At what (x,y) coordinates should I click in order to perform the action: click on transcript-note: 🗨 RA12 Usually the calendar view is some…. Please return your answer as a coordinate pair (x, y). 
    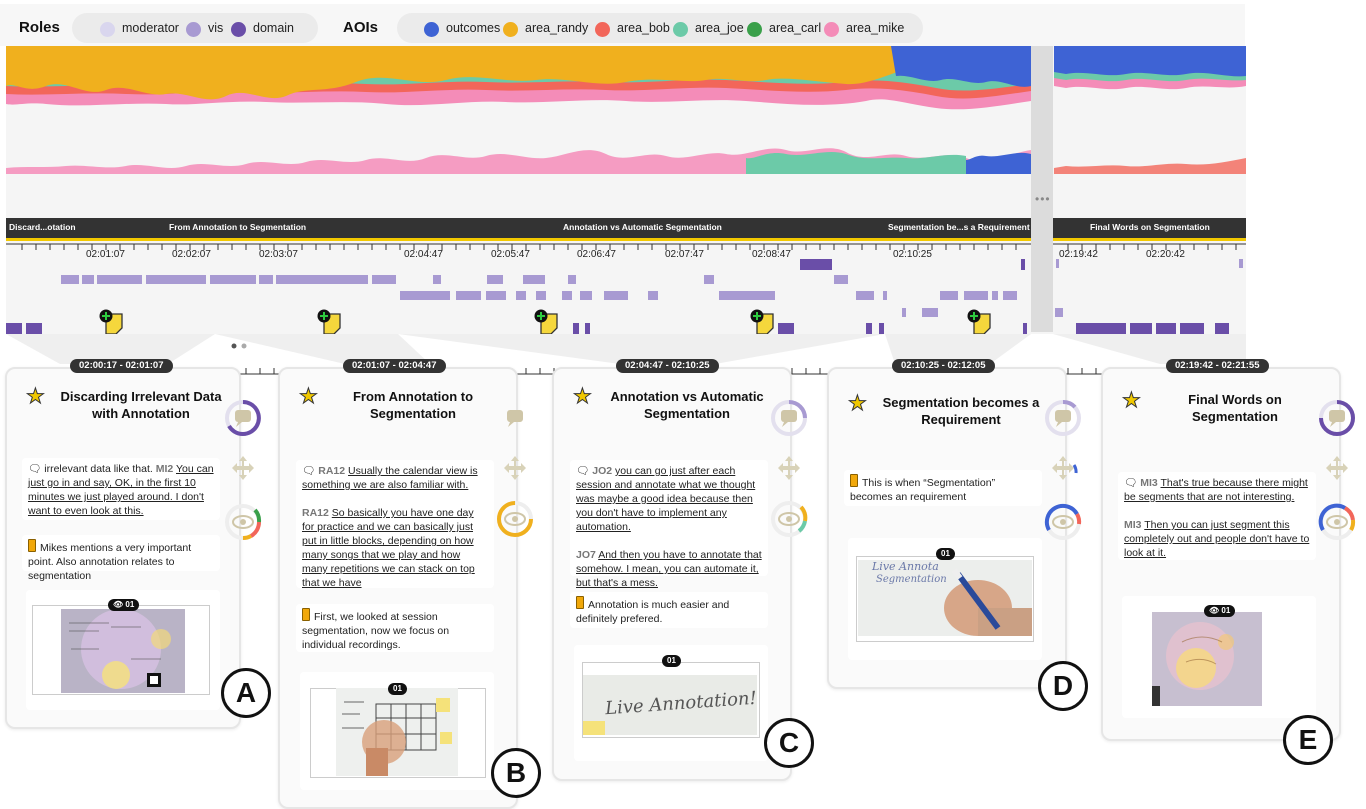
    Looking at the image, I should click on (395, 524).